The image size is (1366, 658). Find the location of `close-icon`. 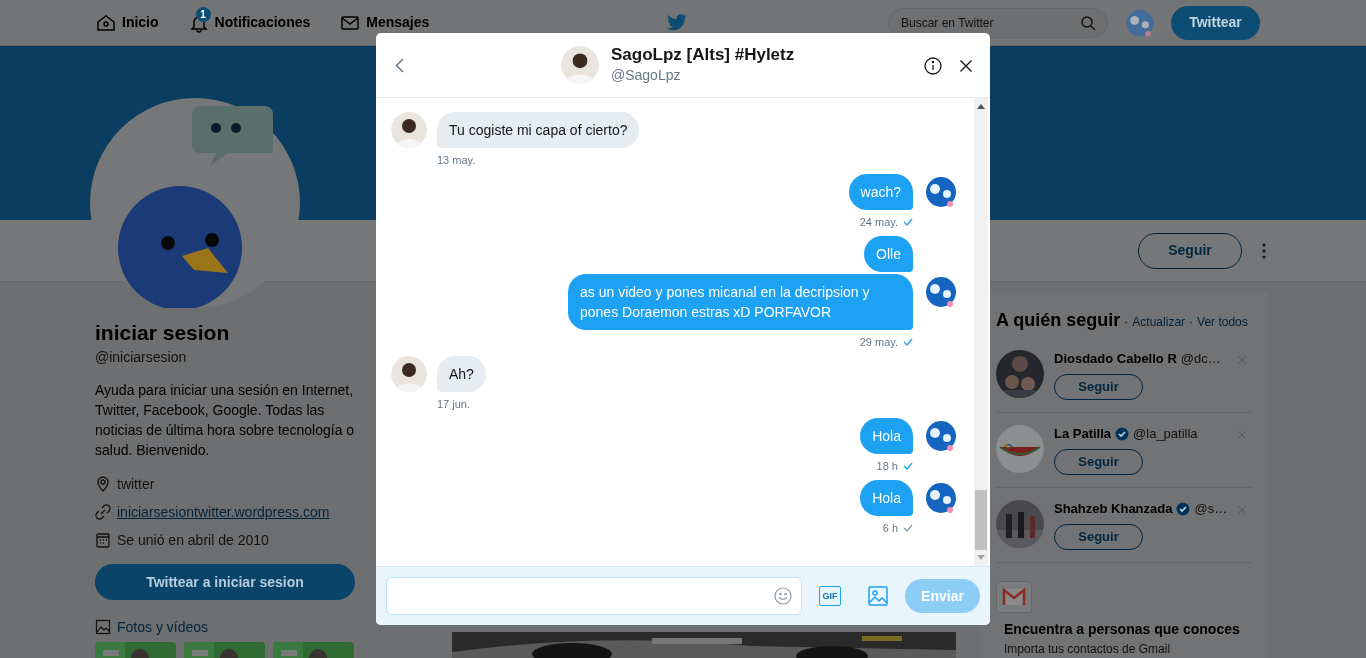

close-icon is located at coordinates (966, 66).